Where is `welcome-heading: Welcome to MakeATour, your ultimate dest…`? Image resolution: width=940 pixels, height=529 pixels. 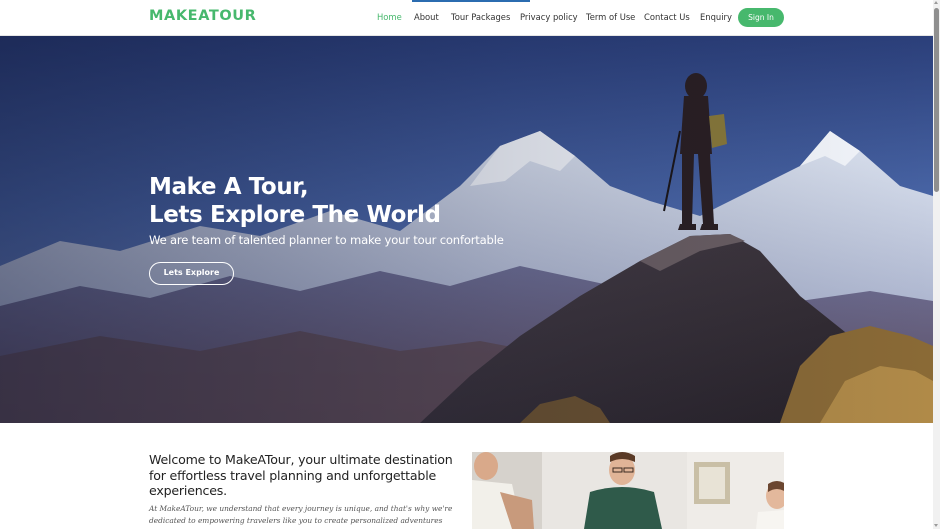
welcome-heading: Welcome to MakeATour, your ultimate dest… is located at coordinates (301, 475).